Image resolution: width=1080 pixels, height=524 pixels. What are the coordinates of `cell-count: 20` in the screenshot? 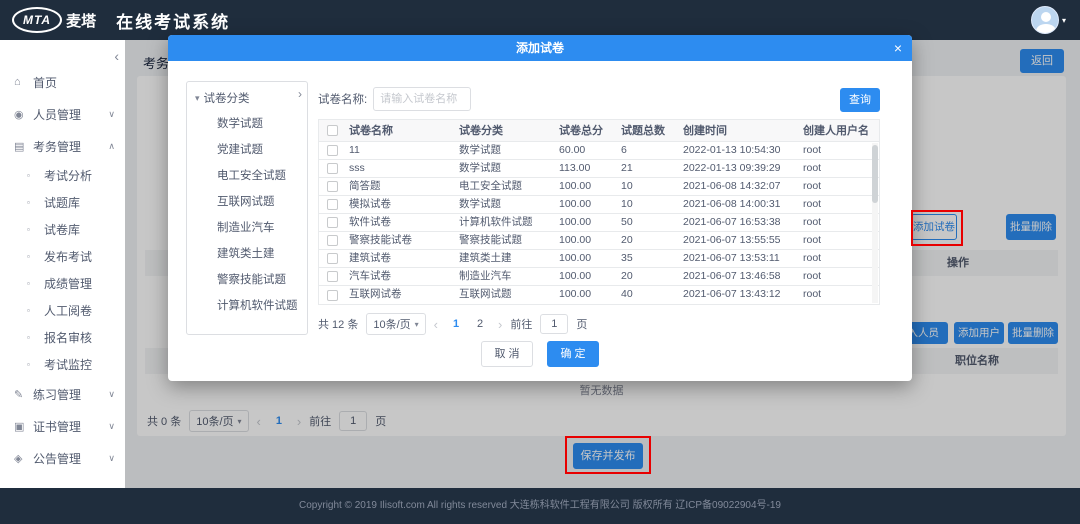 It's located at (627, 276).